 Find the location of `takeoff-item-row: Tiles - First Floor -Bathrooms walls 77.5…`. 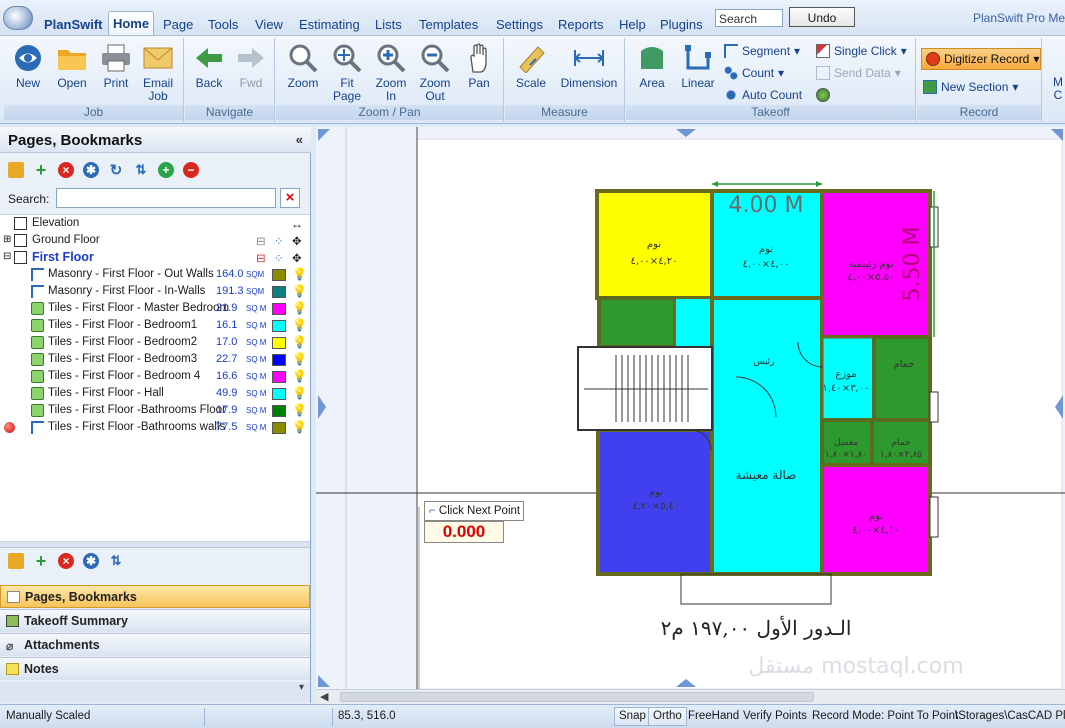

takeoff-item-row: Tiles - First Floor -Bathrooms walls 77.5… is located at coordinates (155, 427).